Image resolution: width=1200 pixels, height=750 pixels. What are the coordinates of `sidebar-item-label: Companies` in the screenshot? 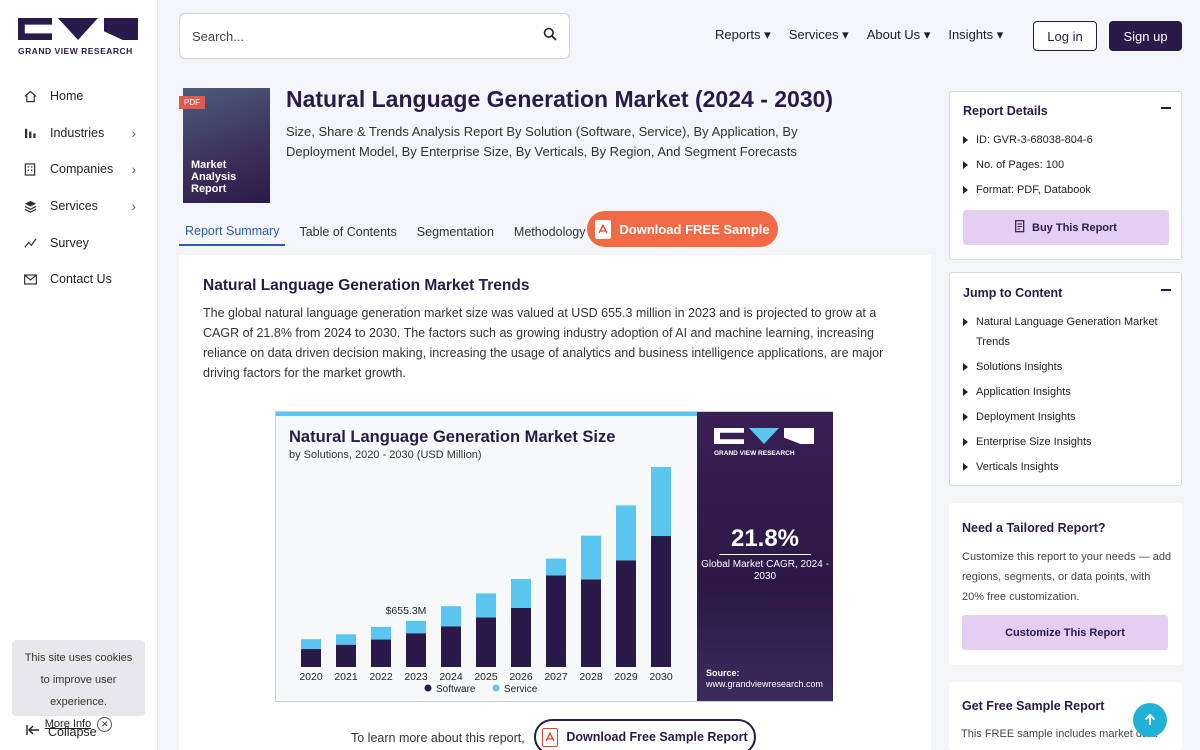 It's located at (82, 169).